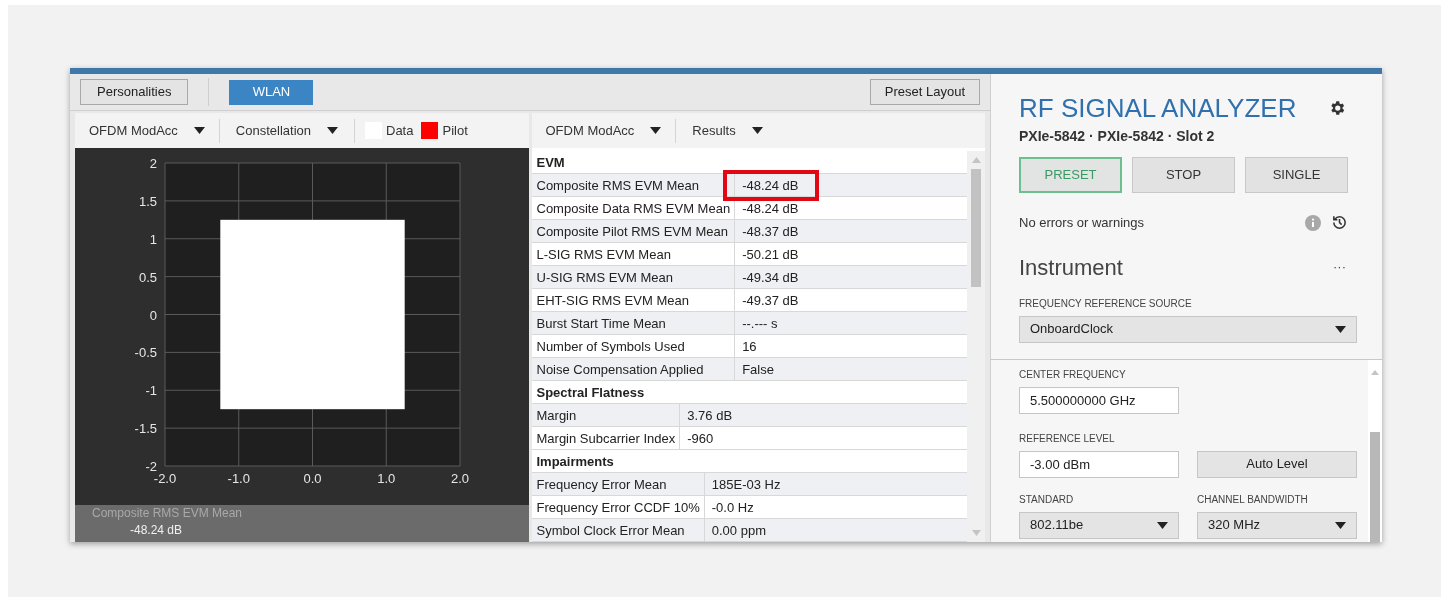  What do you see at coordinates (1099, 525) in the screenshot?
I see `dropdown: 802.11be` at bounding box center [1099, 525].